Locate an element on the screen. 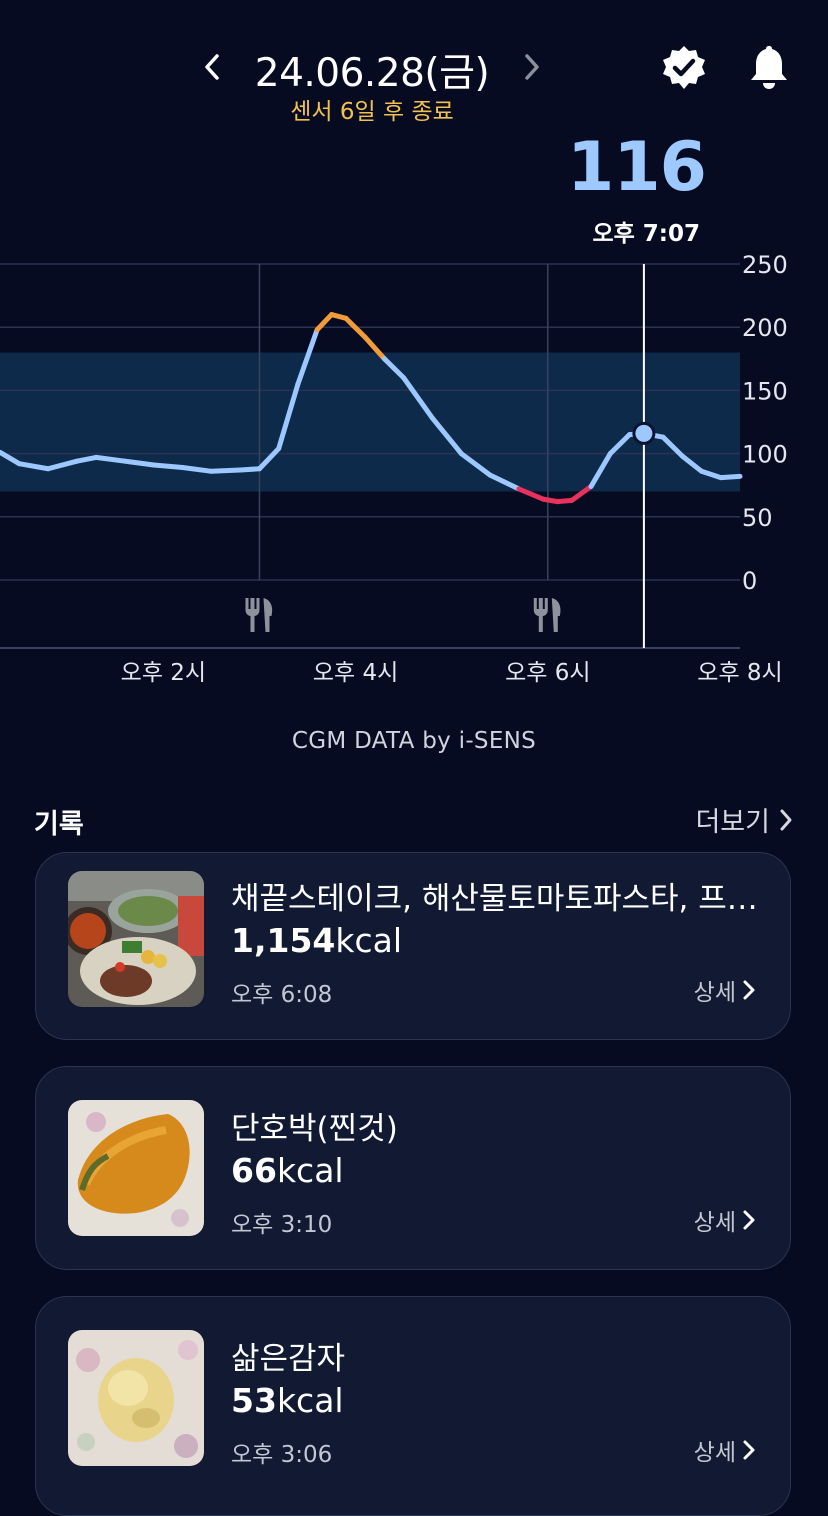 This screenshot has height=1516, width=828. x-tick-label: 오후 4시 is located at coordinates (355, 673).